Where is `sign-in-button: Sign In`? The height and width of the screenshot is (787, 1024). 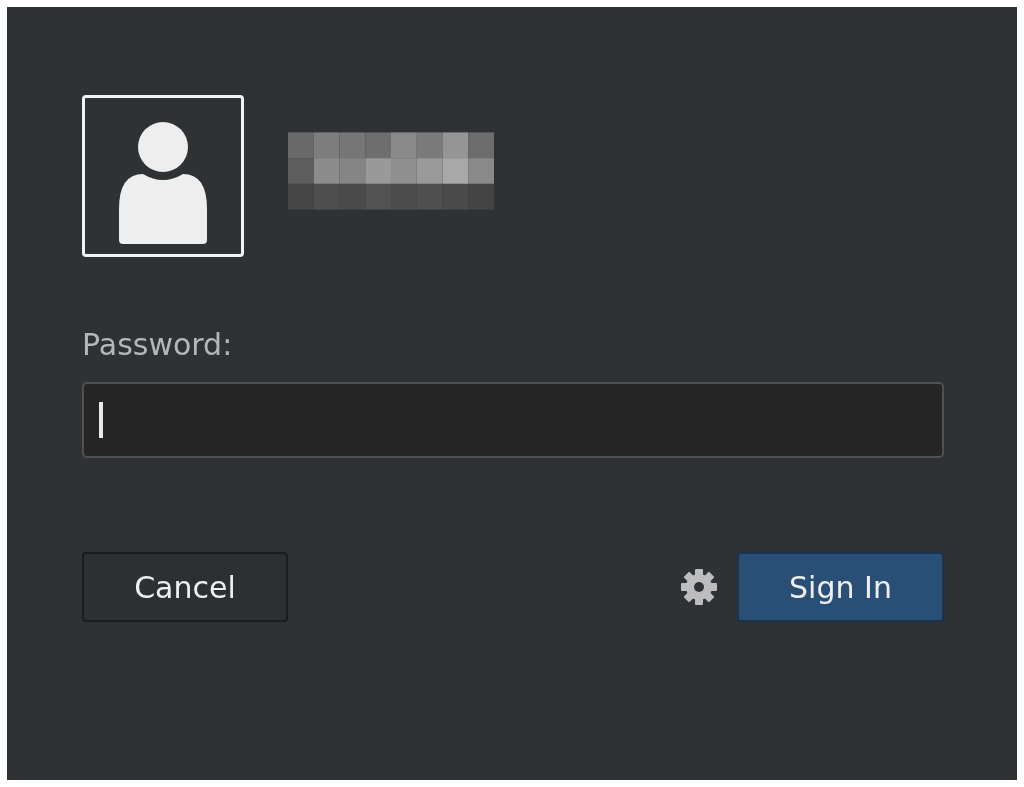 sign-in-button: Sign In is located at coordinates (840, 587).